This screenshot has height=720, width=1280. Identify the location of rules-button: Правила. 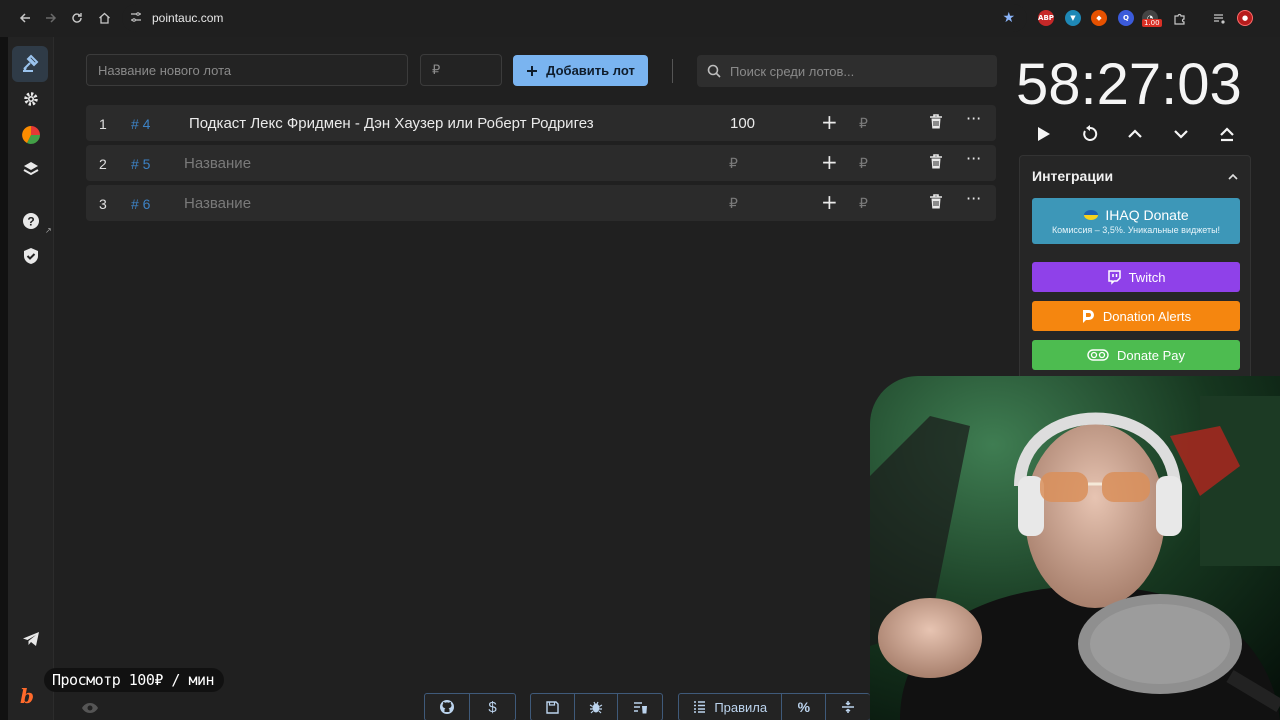
(731, 707).